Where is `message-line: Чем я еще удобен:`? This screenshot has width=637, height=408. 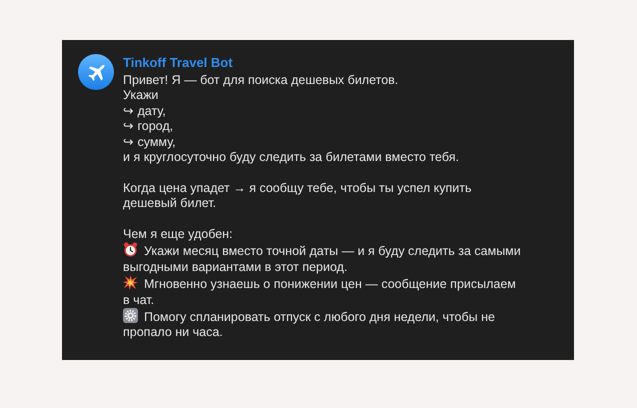 message-line: Чем я еще удобен: is located at coordinates (178, 234).